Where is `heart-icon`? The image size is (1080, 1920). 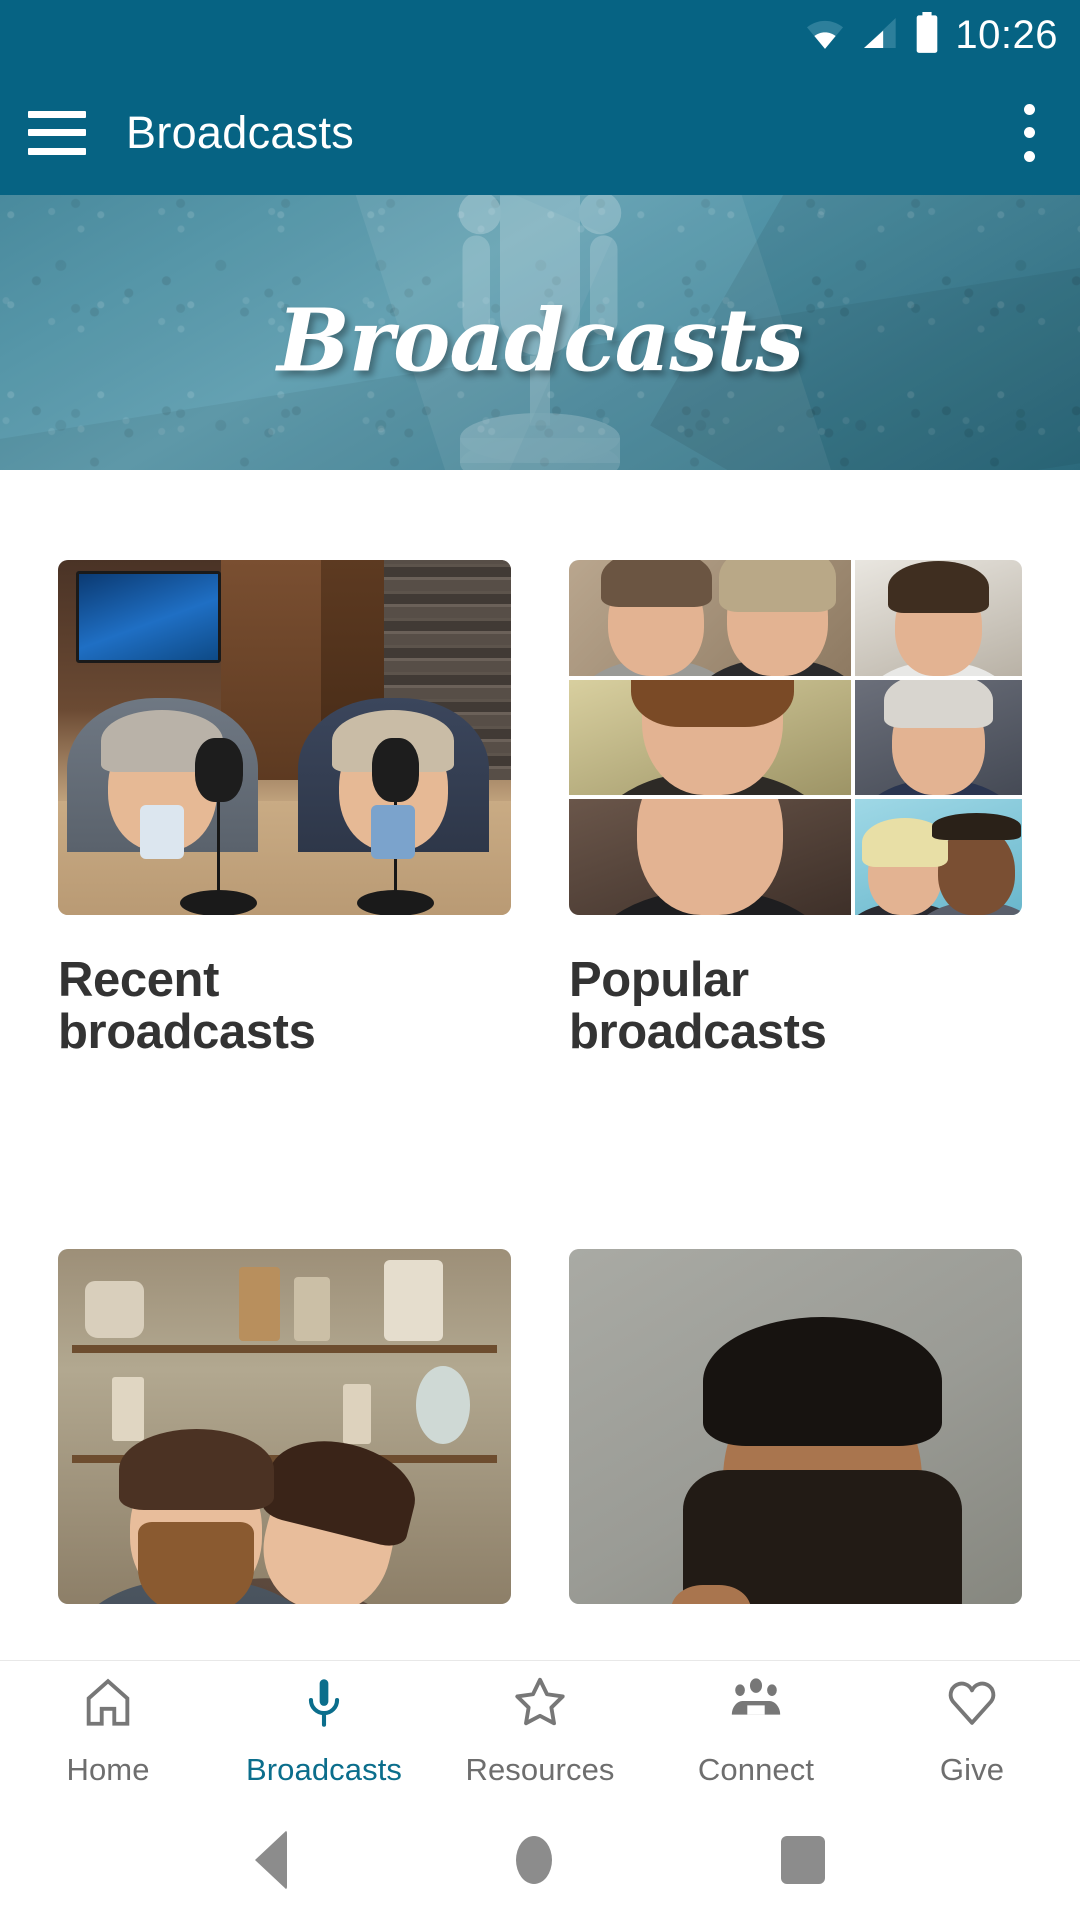 heart-icon is located at coordinates (972, 1704).